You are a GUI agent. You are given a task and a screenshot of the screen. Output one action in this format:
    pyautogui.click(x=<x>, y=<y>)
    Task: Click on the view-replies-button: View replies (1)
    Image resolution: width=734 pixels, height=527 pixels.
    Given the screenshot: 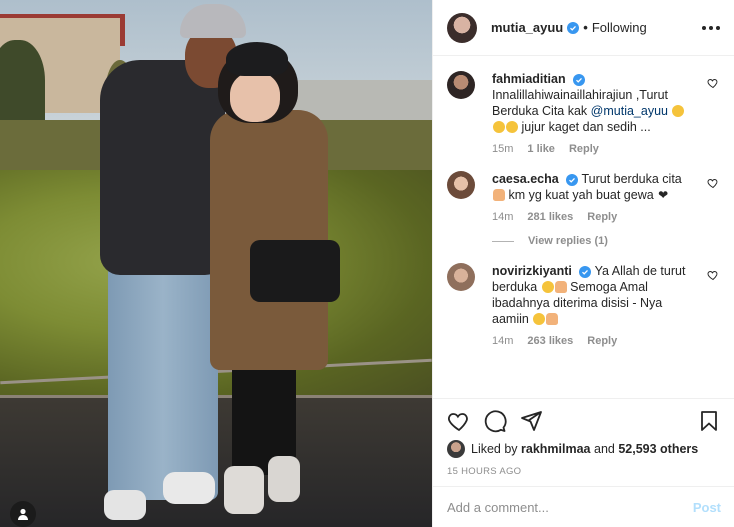 What is the action you would take?
    pyautogui.click(x=606, y=241)
    